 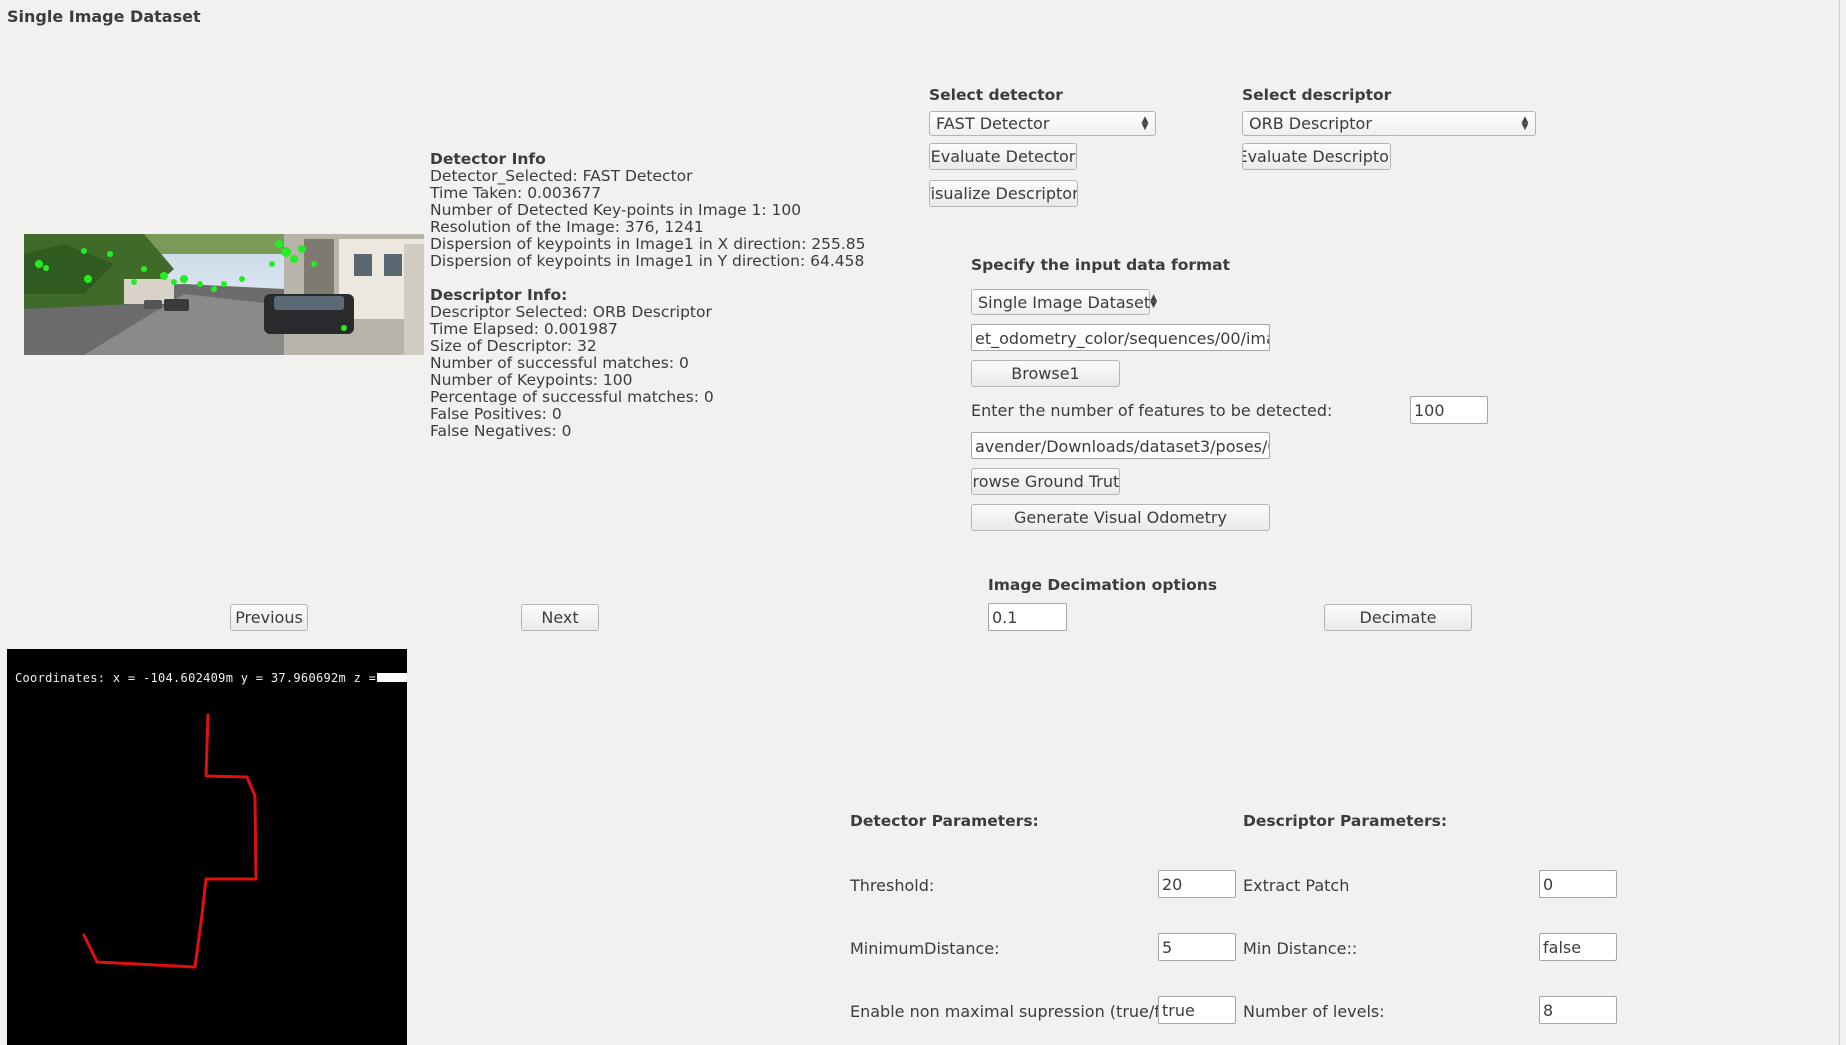 What do you see at coordinates (496, 414) in the screenshot?
I see `descriptor-info-line: False Positives: 0` at bounding box center [496, 414].